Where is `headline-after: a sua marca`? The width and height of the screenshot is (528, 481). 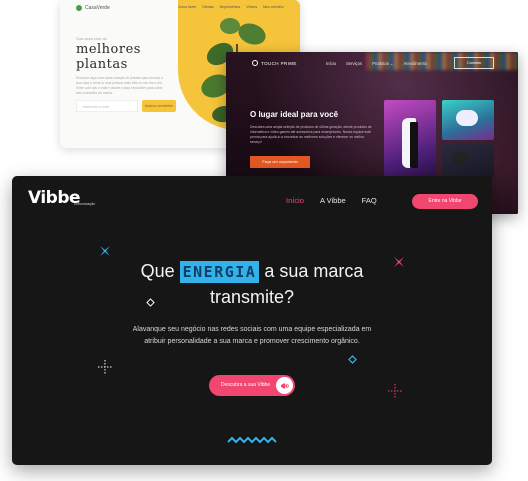 headline-after: a sua marca is located at coordinates (314, 271).